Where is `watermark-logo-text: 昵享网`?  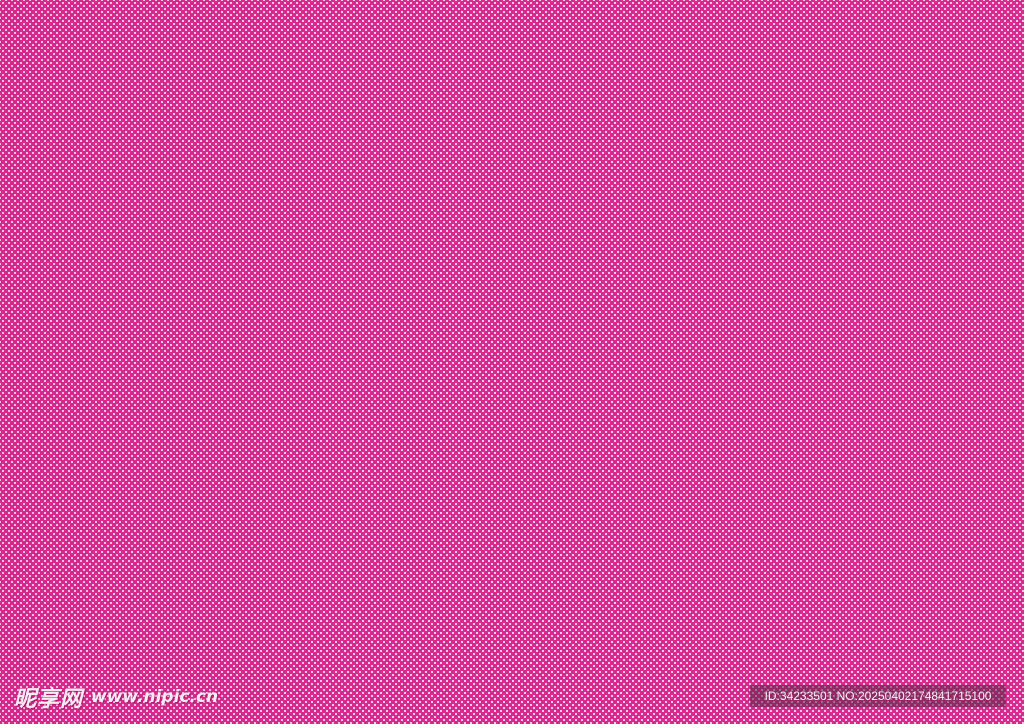 watermark-logo-text: 昵享网 is located at coordinates (49, 699).